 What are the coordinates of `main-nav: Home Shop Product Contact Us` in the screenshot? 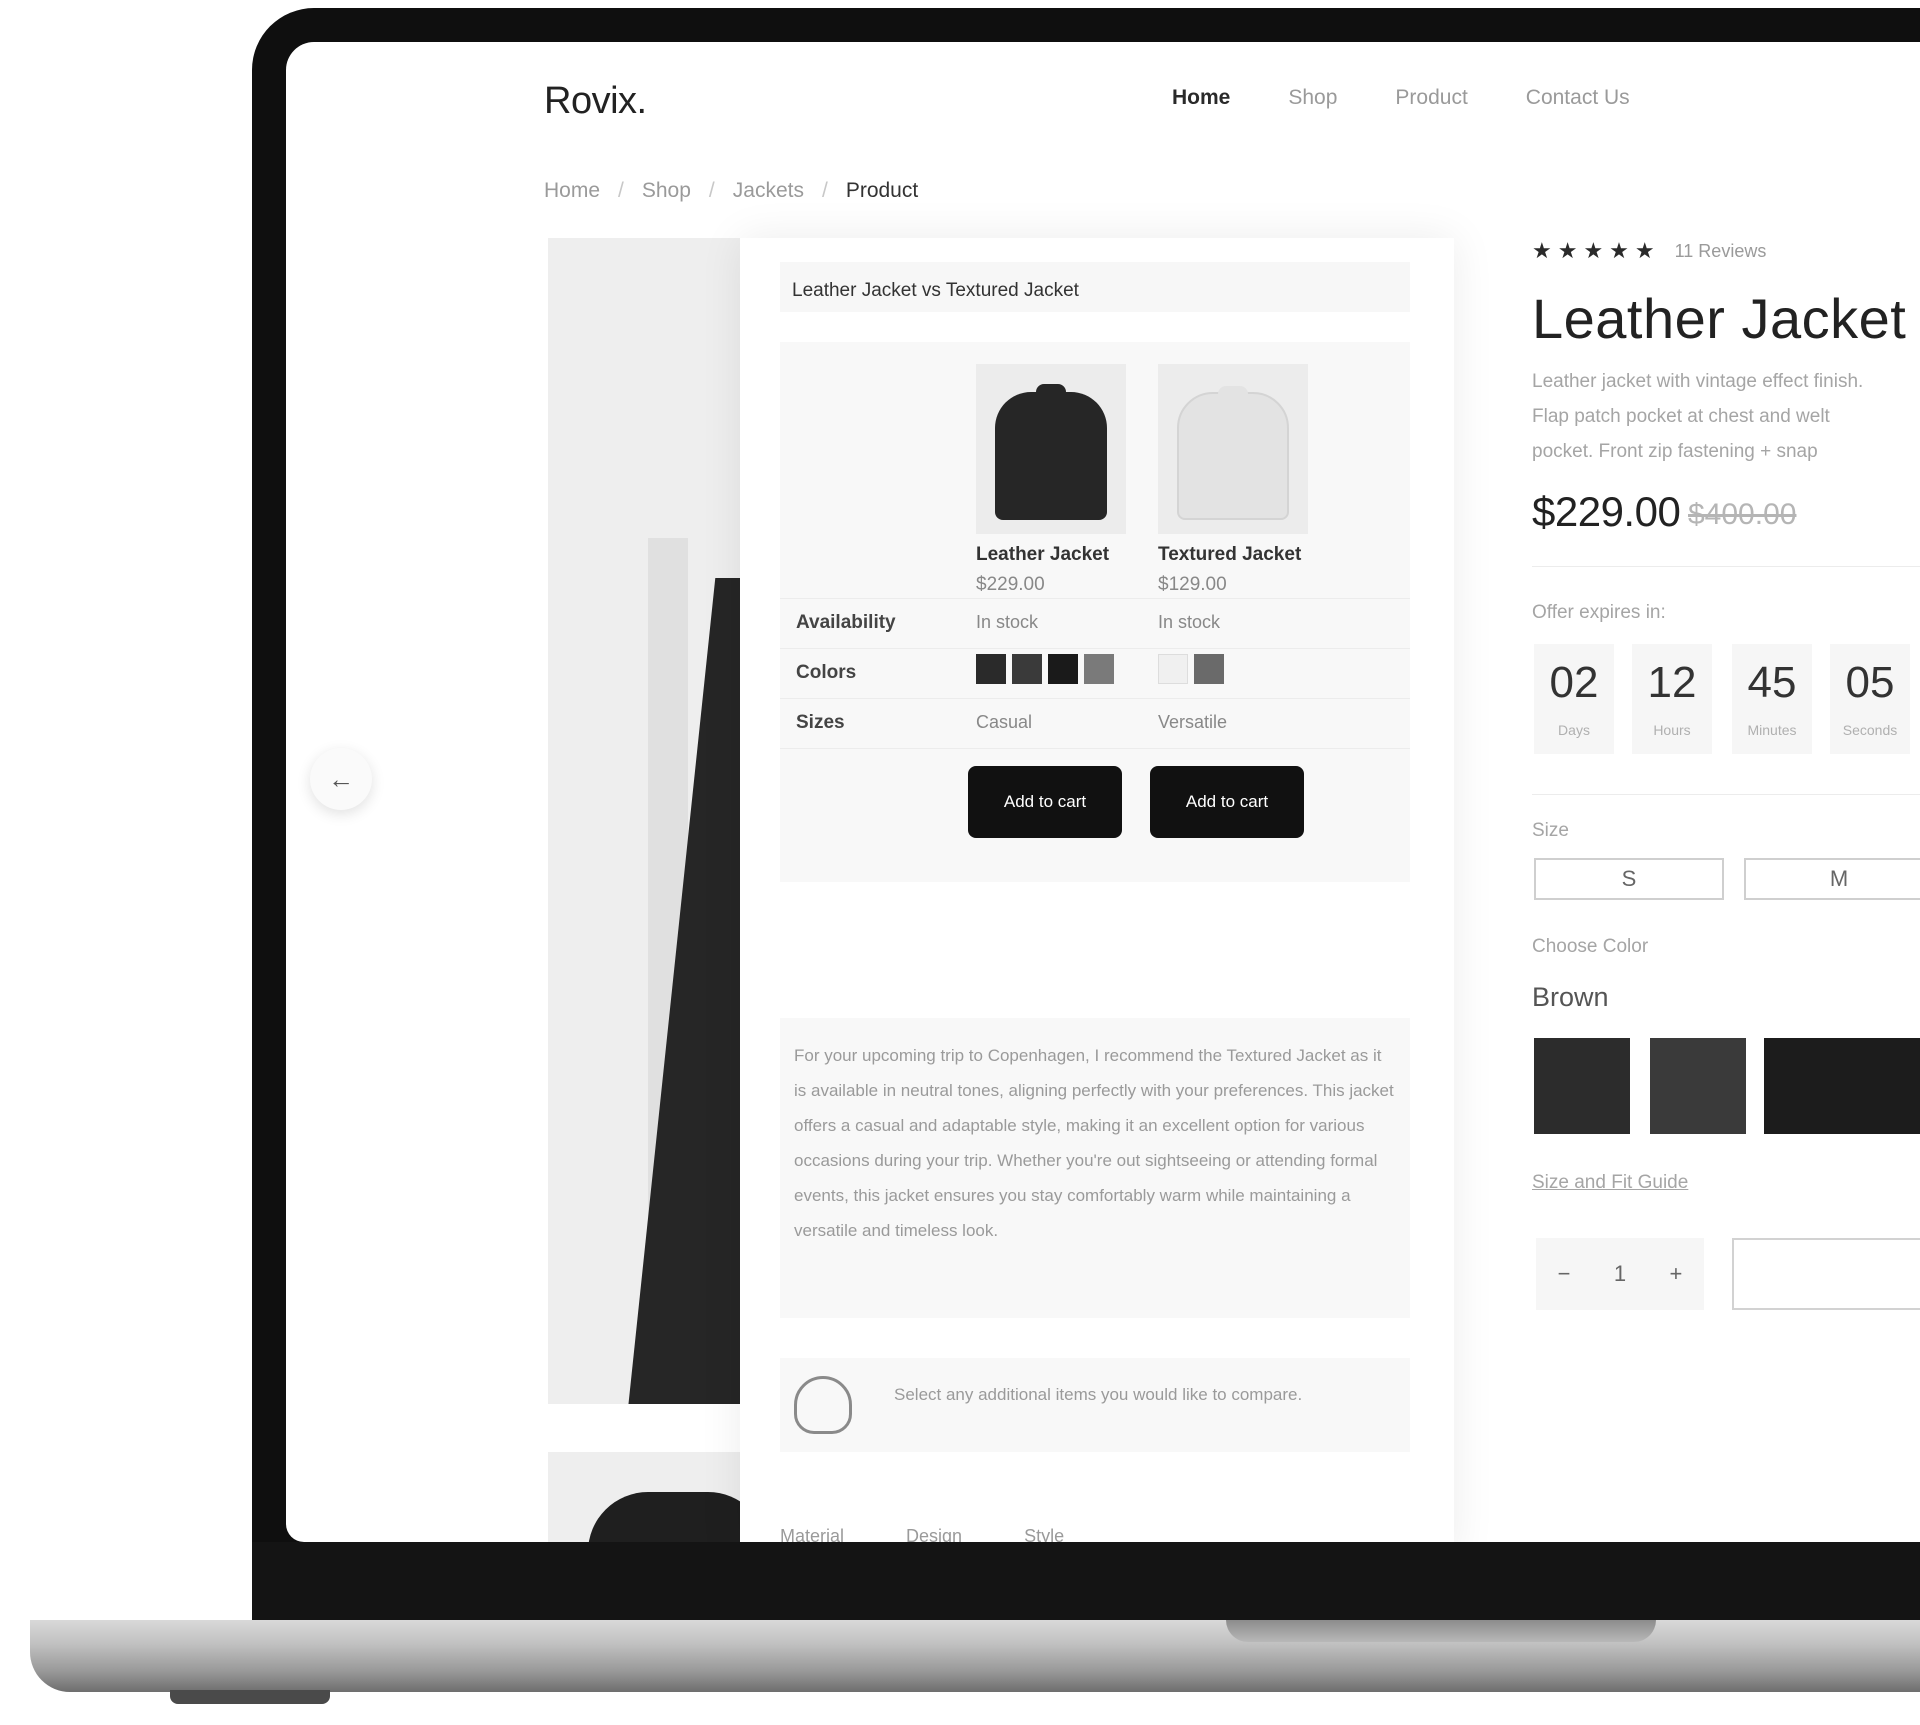 It's located at (1401, 98).